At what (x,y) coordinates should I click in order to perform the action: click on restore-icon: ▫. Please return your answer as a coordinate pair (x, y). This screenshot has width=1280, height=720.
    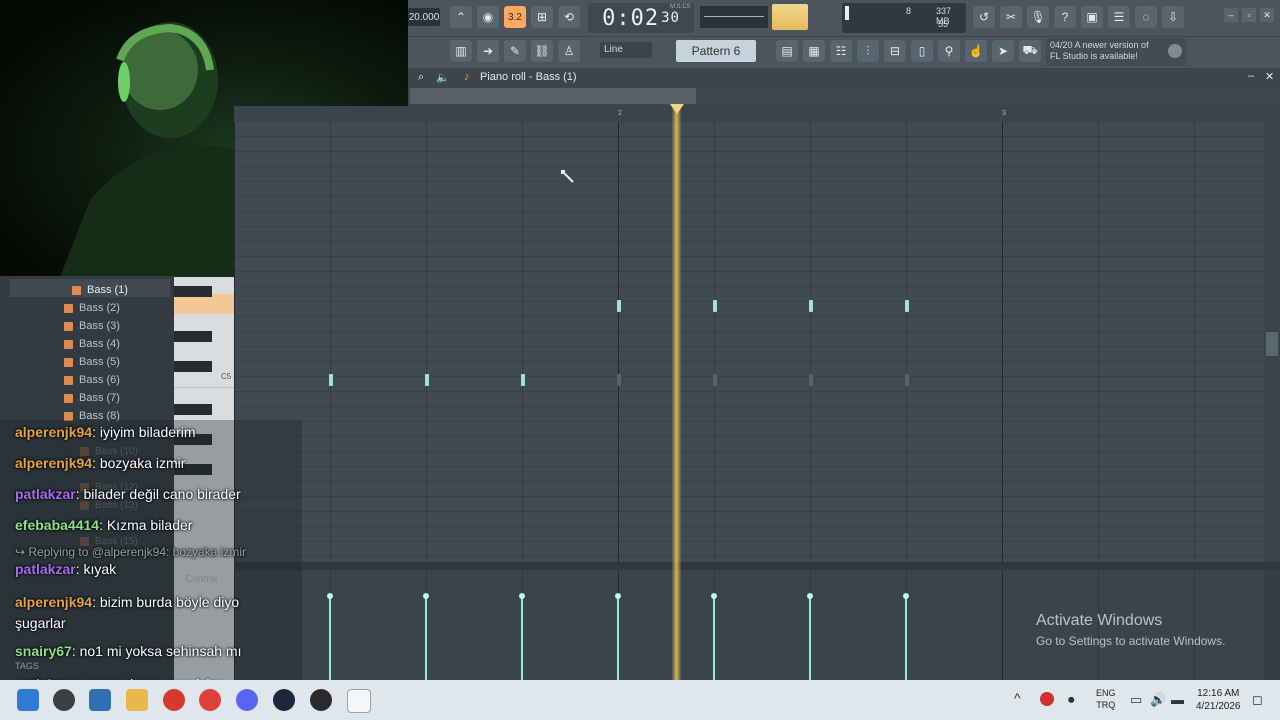
    Looking at the image, I should click on (1249, 15).